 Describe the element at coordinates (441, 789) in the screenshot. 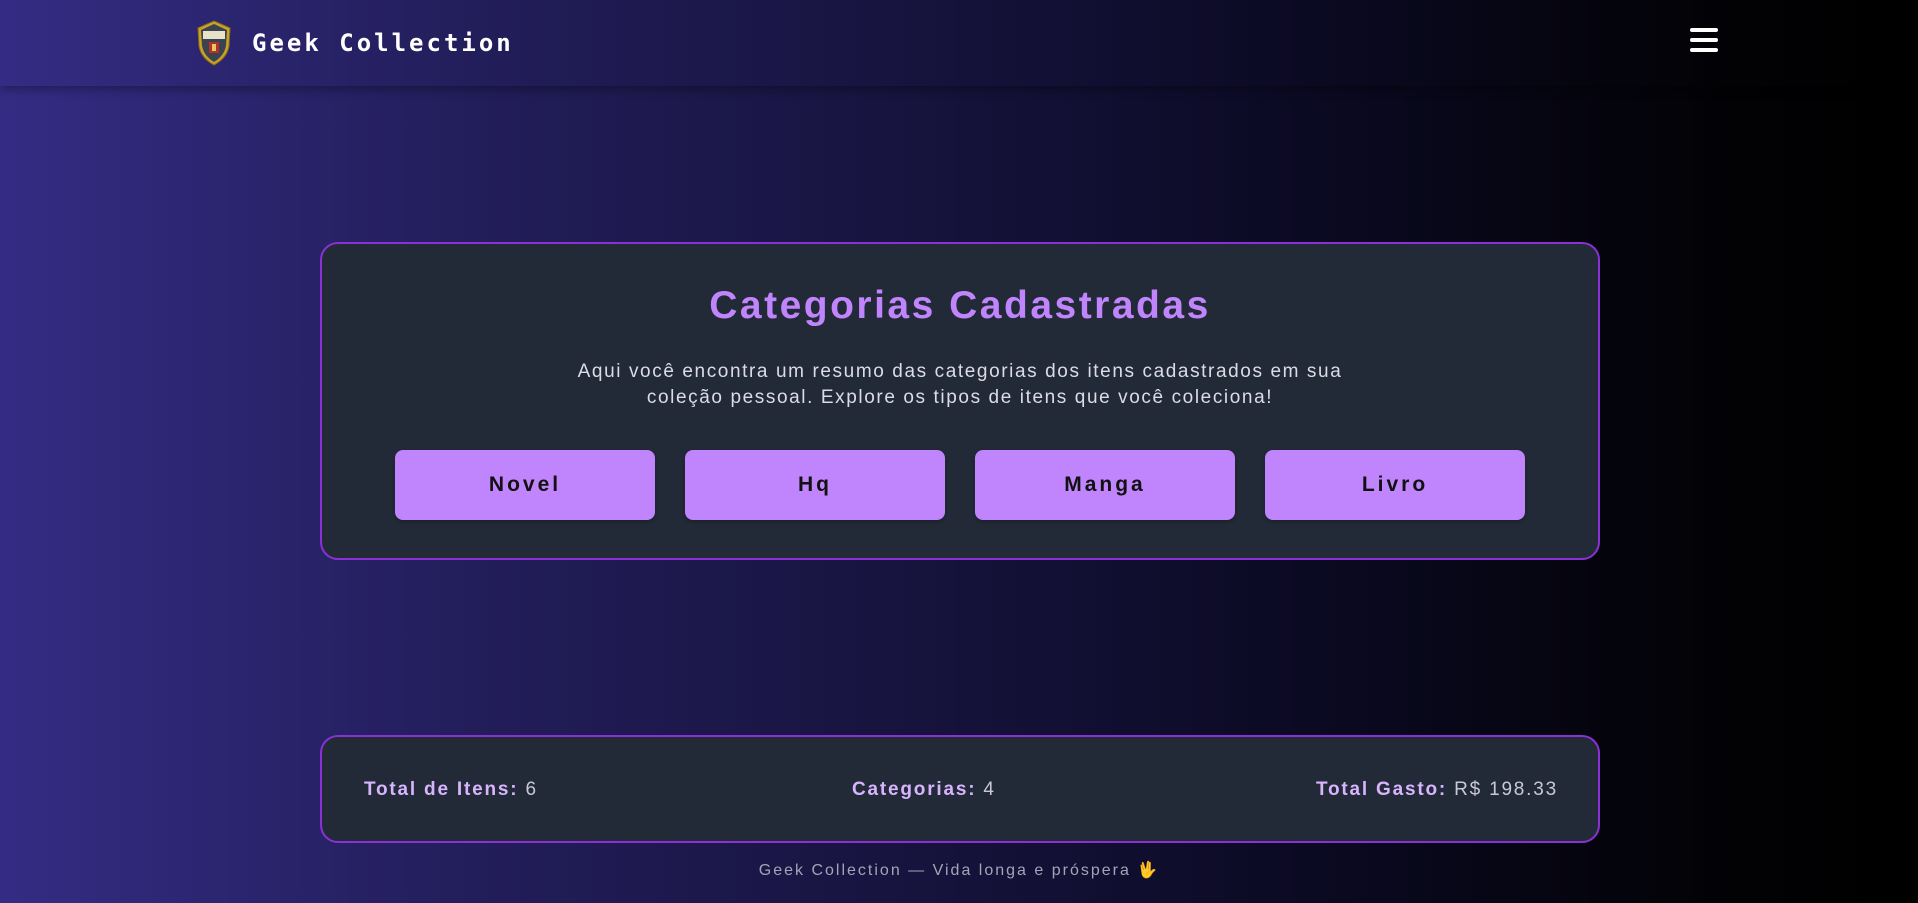

I see `stat-total-items-label: Total de Itens:` at that location.